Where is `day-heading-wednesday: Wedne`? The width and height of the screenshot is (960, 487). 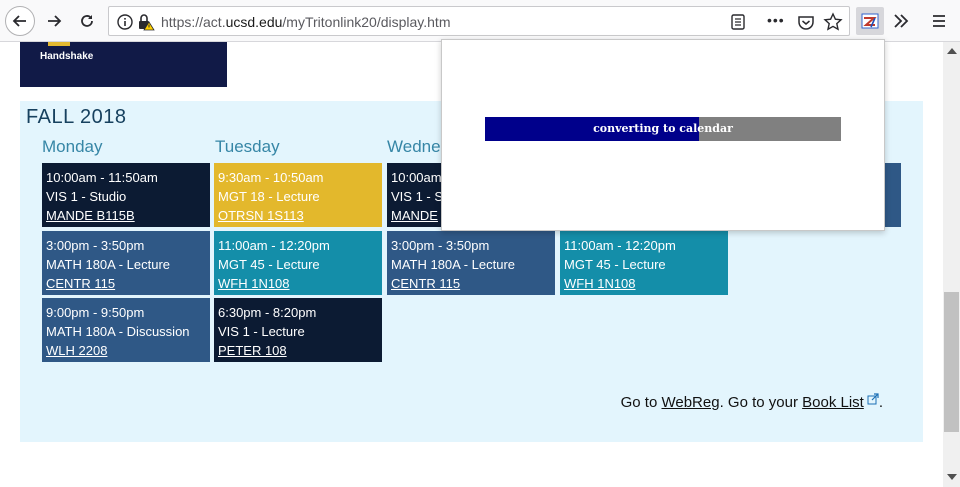
day-heading-wednesday: Wedne is located at coordinates (414, 146).